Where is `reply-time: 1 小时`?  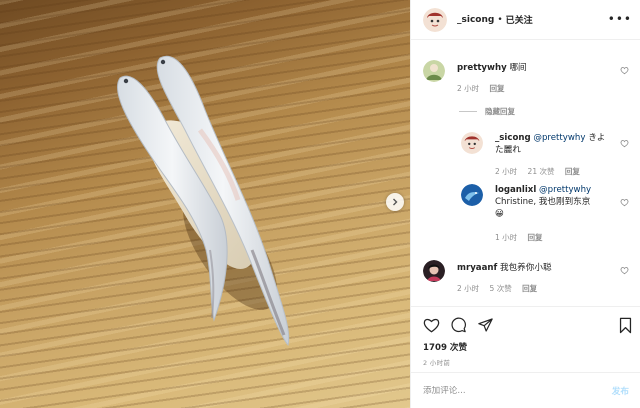
reply-time: 1 小时 is located at coordinates (506, 237).